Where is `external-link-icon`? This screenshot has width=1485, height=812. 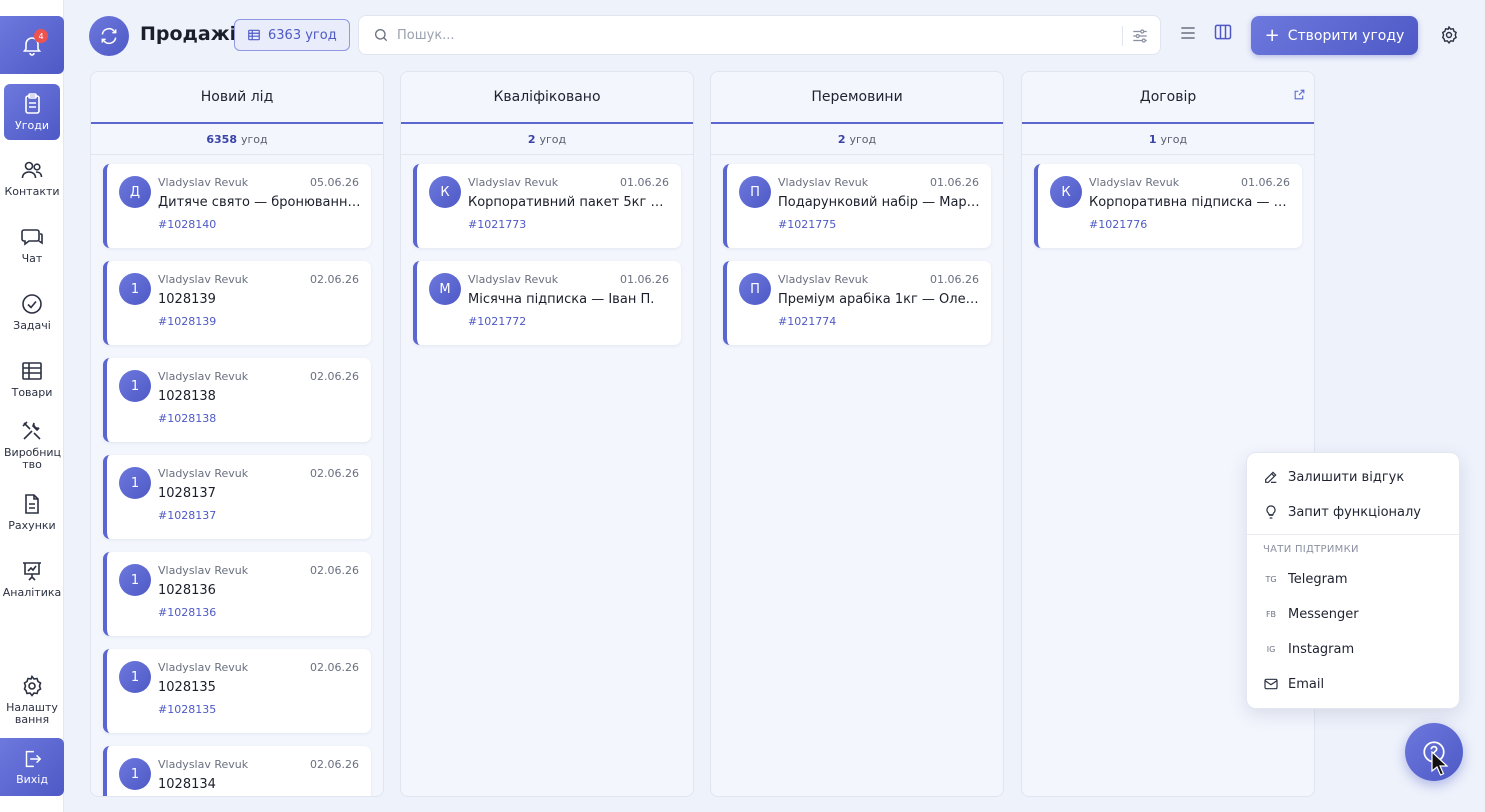 external-link-icon is located at coordinates (1299, 94).